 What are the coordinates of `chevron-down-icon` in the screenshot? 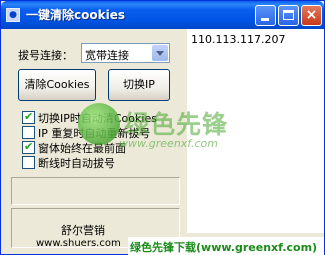 It's located at (160, 53).